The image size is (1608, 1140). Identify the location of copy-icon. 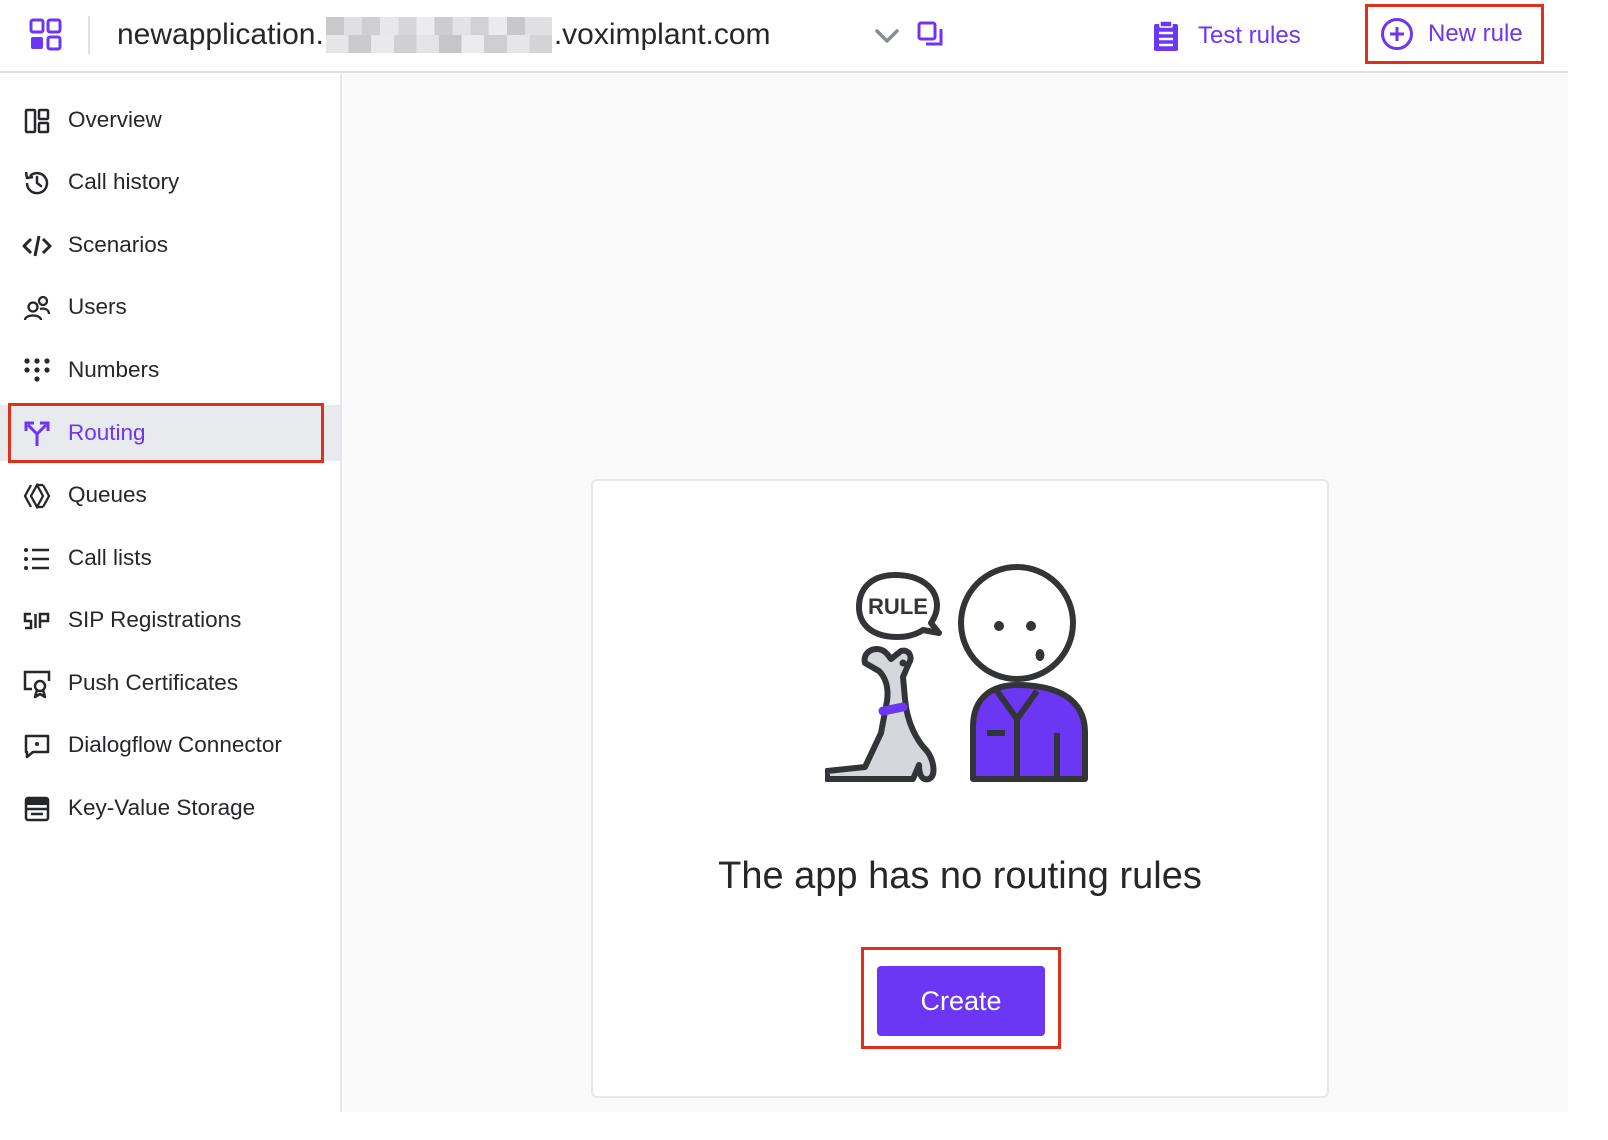
(931, 35).